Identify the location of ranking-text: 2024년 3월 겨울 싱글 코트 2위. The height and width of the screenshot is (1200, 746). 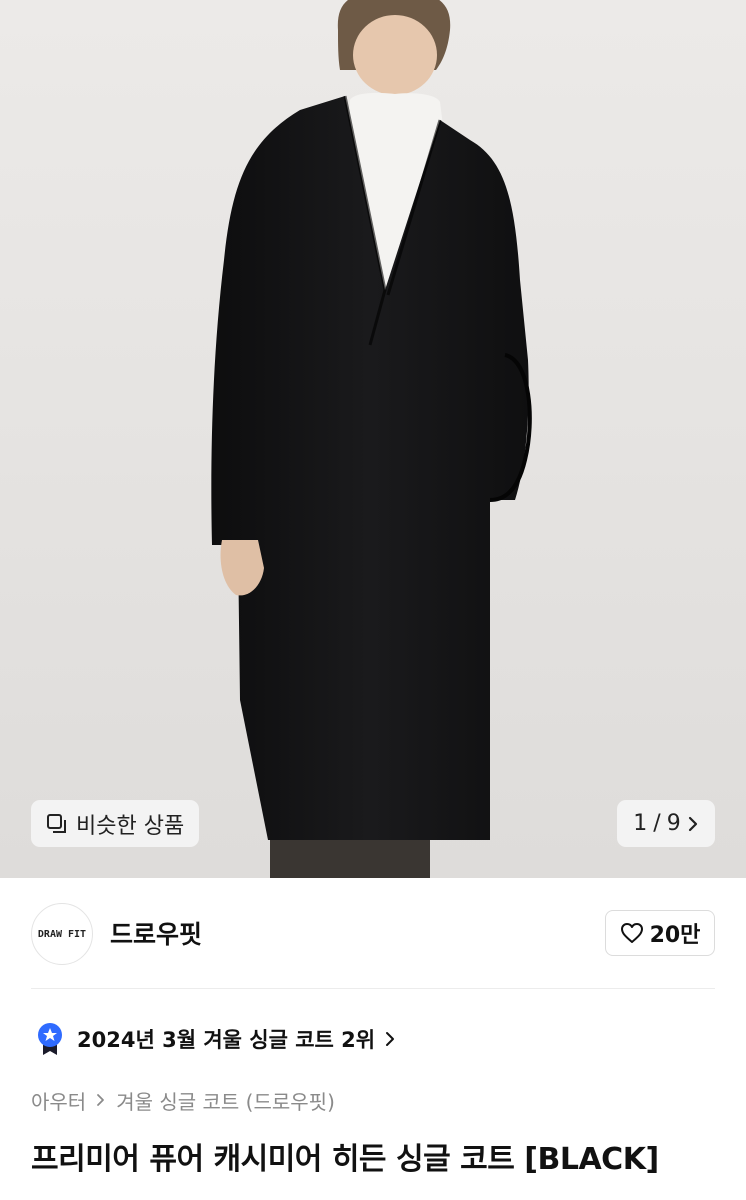
(226, 1040).